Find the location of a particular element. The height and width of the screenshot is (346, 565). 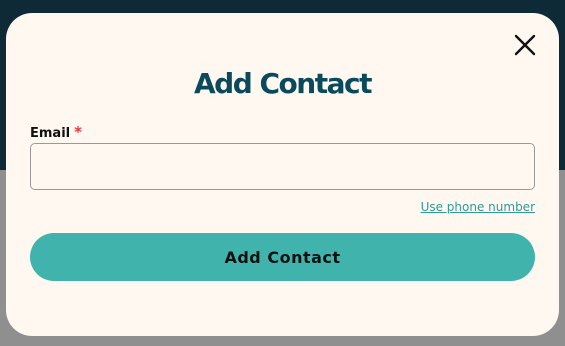

dialog-title: Add Contact is located at coordinates (283, 83).